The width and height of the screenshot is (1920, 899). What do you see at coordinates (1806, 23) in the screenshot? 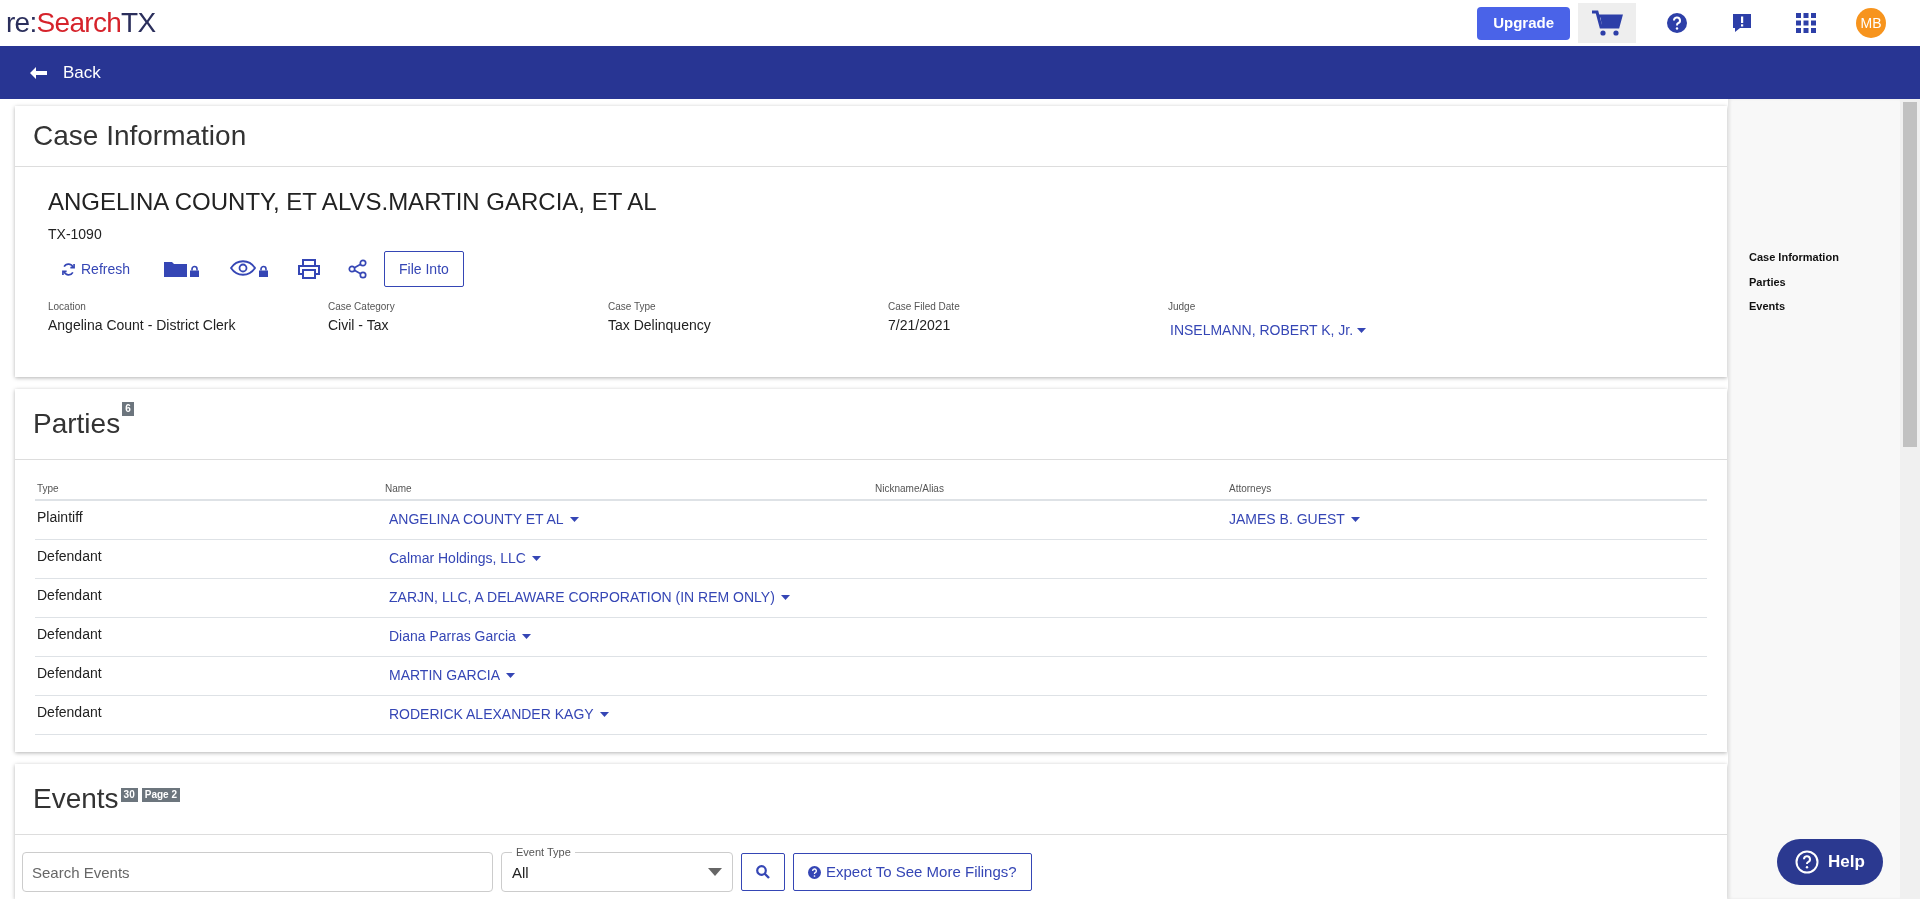
I see `apps-grid-icon` at bounding box center [1806, 23].